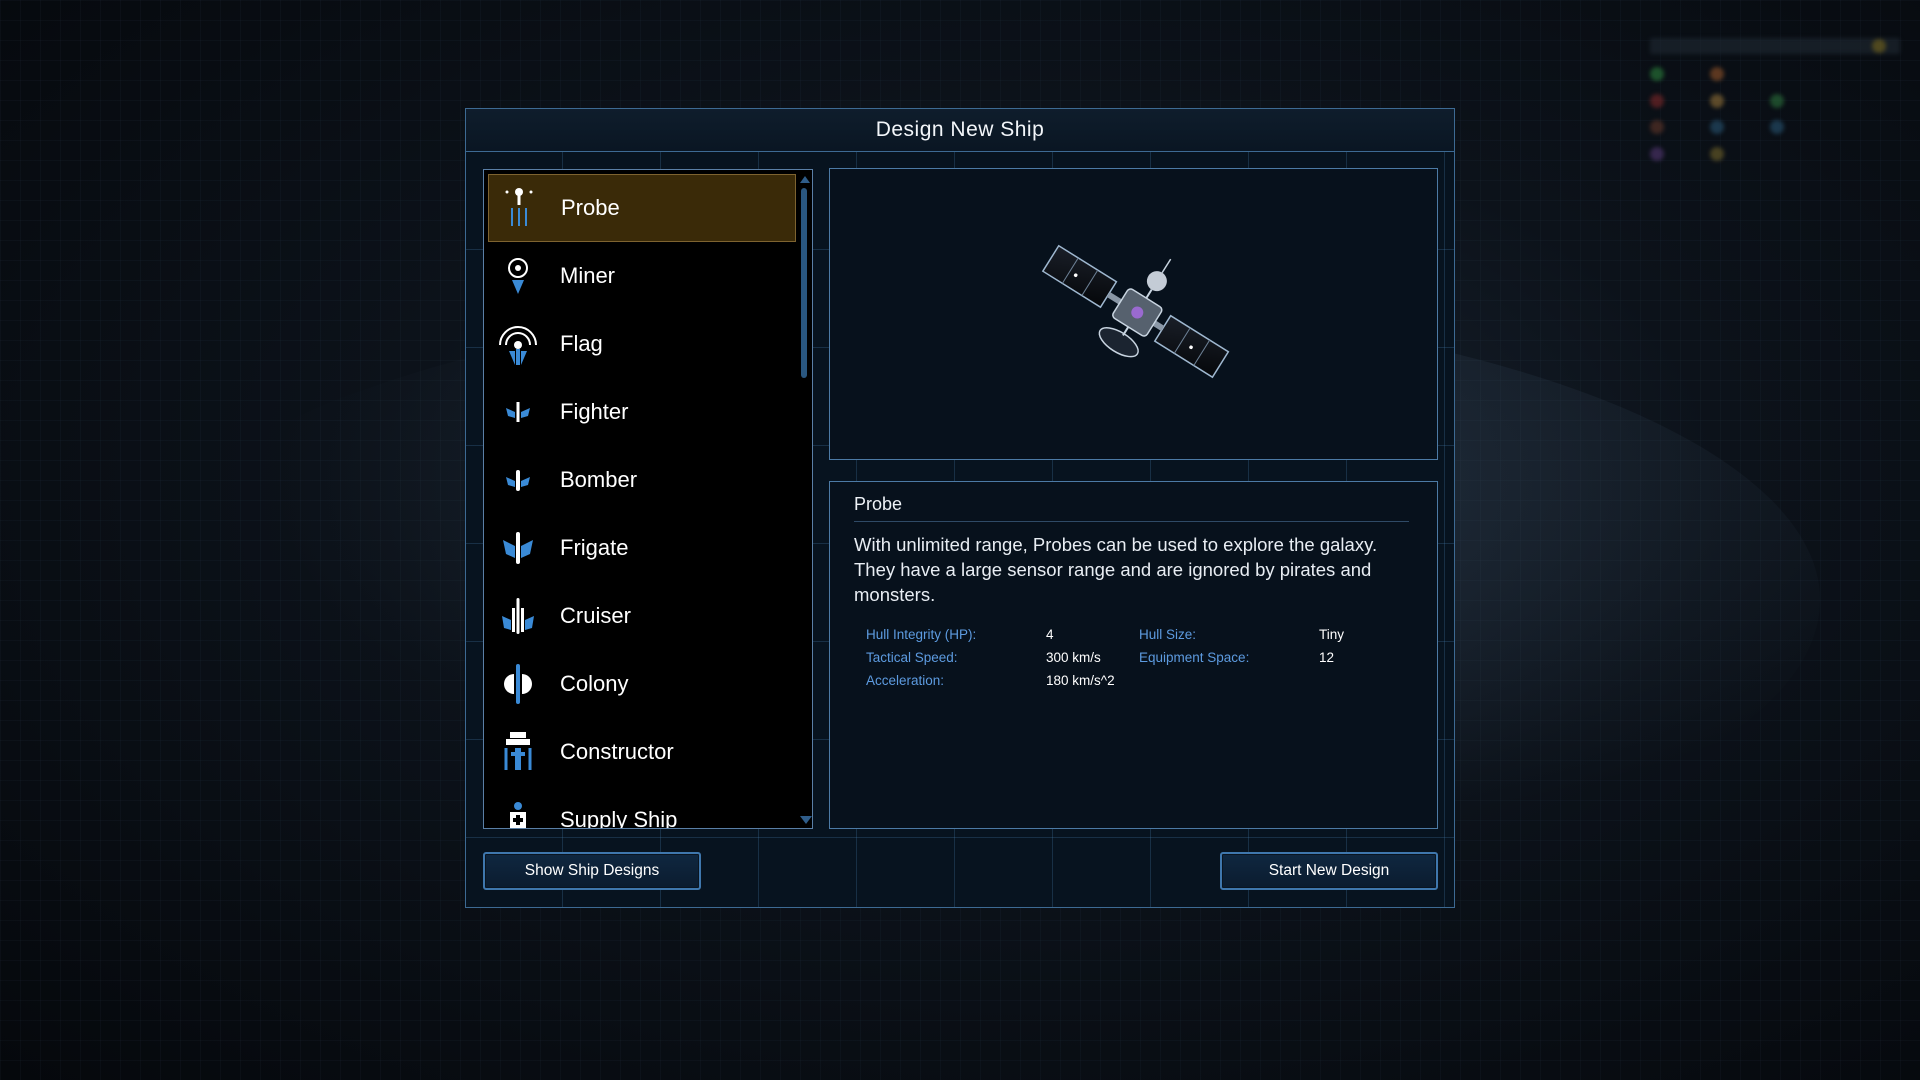 Image resolution: width=1920 pixels, height=1080 pixels. What do you see at coordinates (599, 479) in the screenshot?
I see `list-item-label: Bomber` at bounding box center [599, 479].